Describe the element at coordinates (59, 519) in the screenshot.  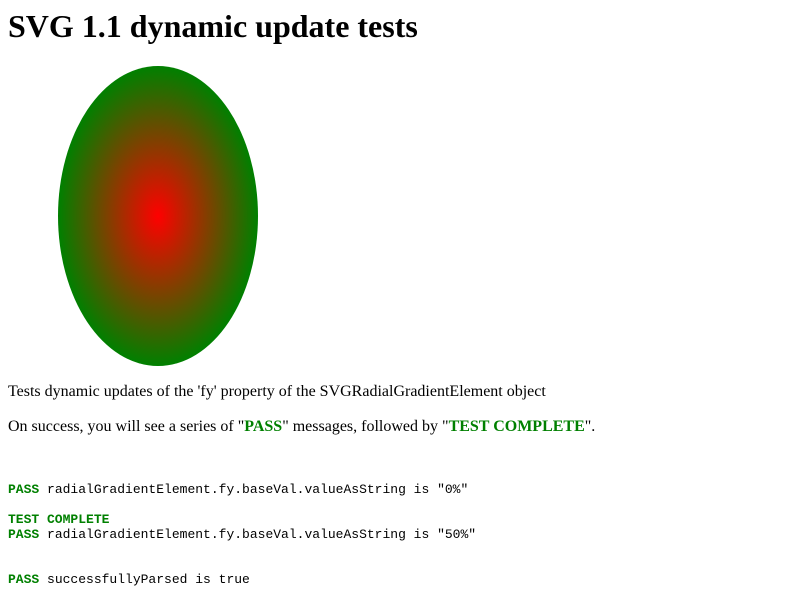
I see `test-complete-message: TEST COMPLETE` at that location.